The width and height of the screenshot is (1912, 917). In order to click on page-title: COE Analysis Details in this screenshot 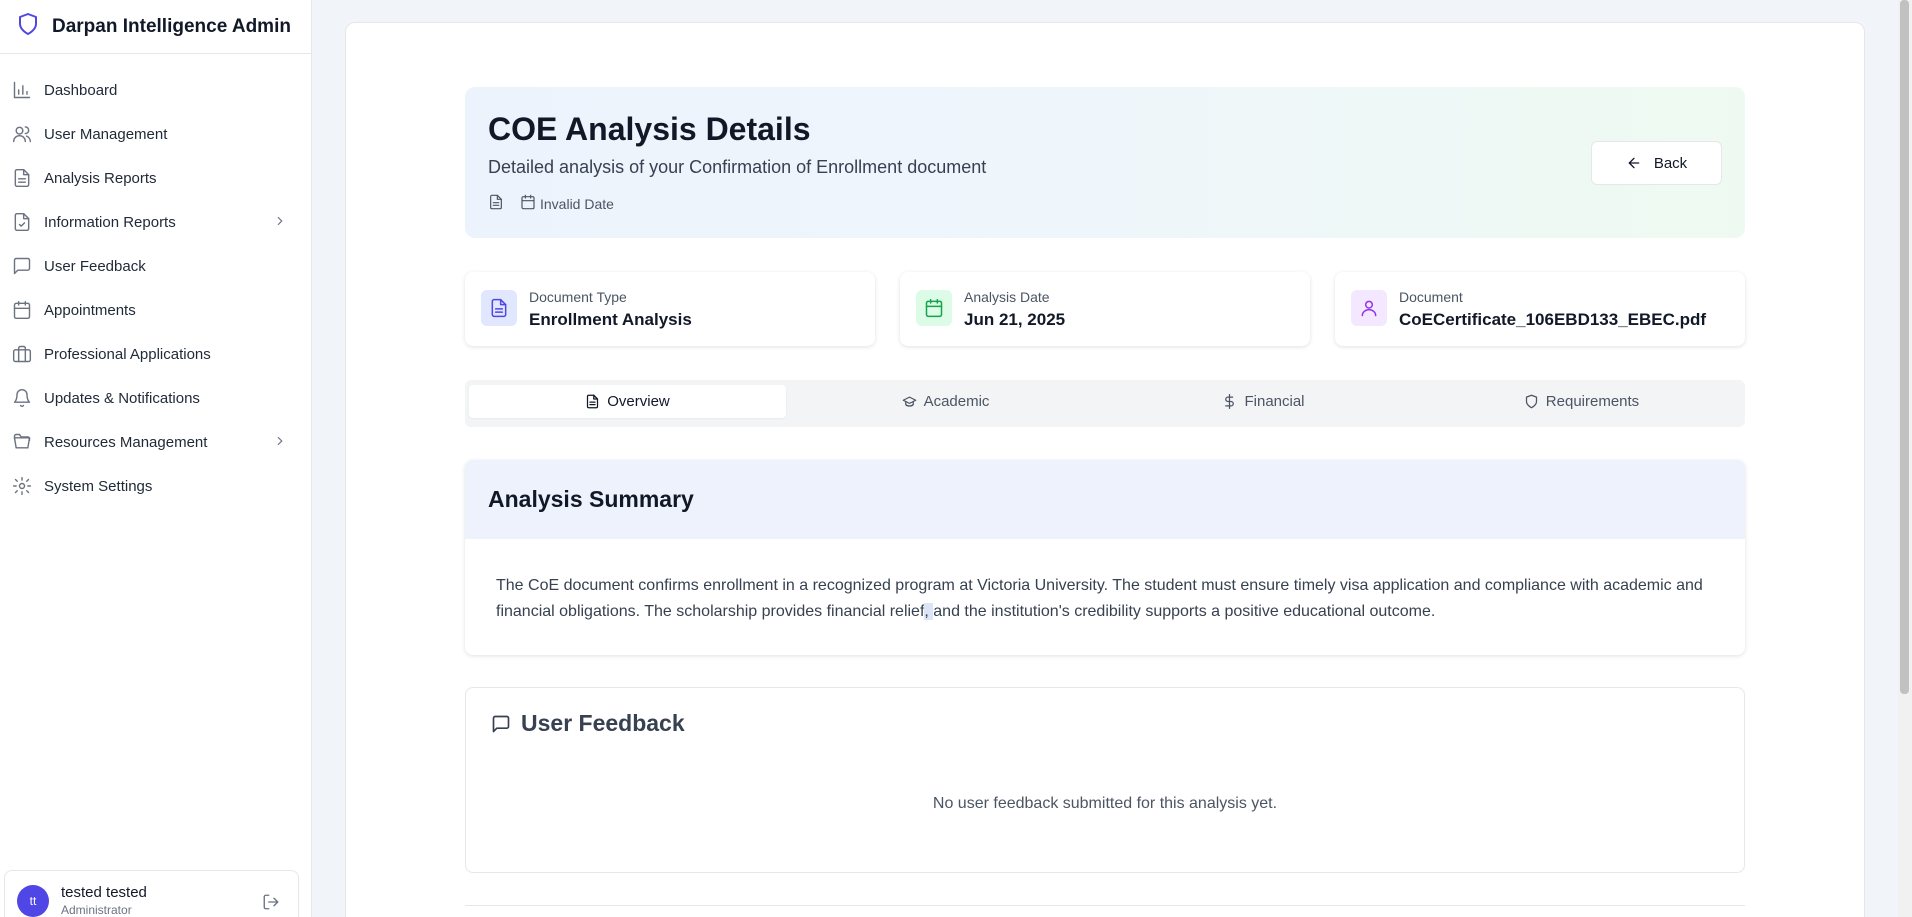, I will do `click(649, 129)`.